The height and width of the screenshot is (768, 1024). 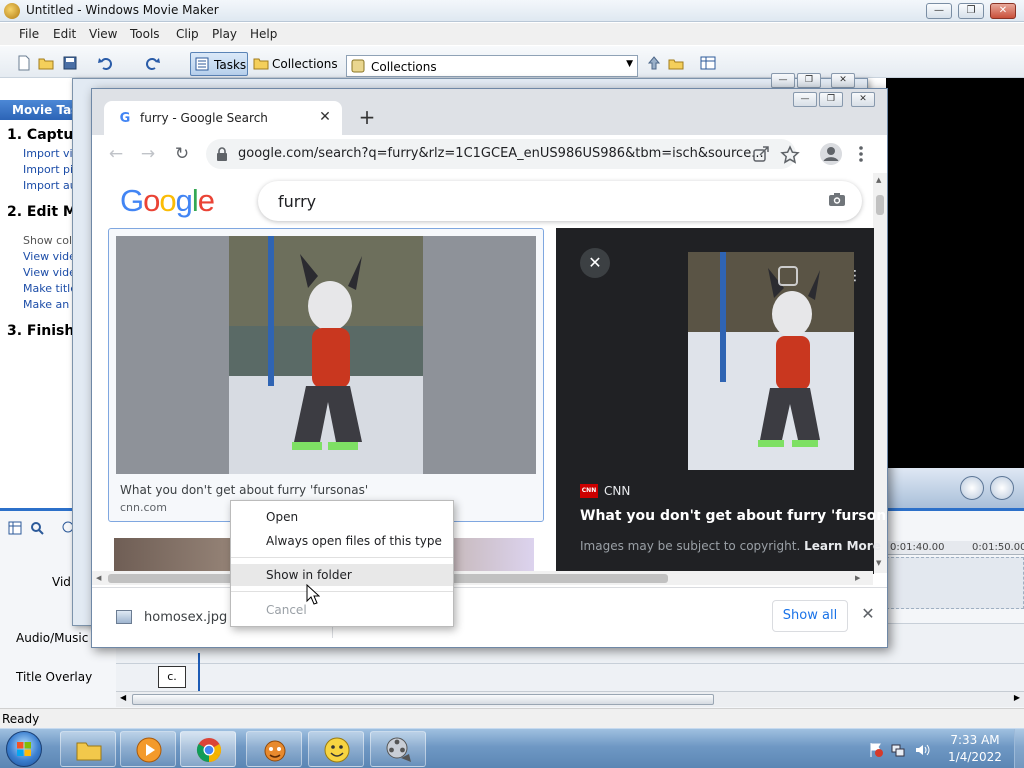 I want to click on google-logo: Google, so click(x=167, y=201).